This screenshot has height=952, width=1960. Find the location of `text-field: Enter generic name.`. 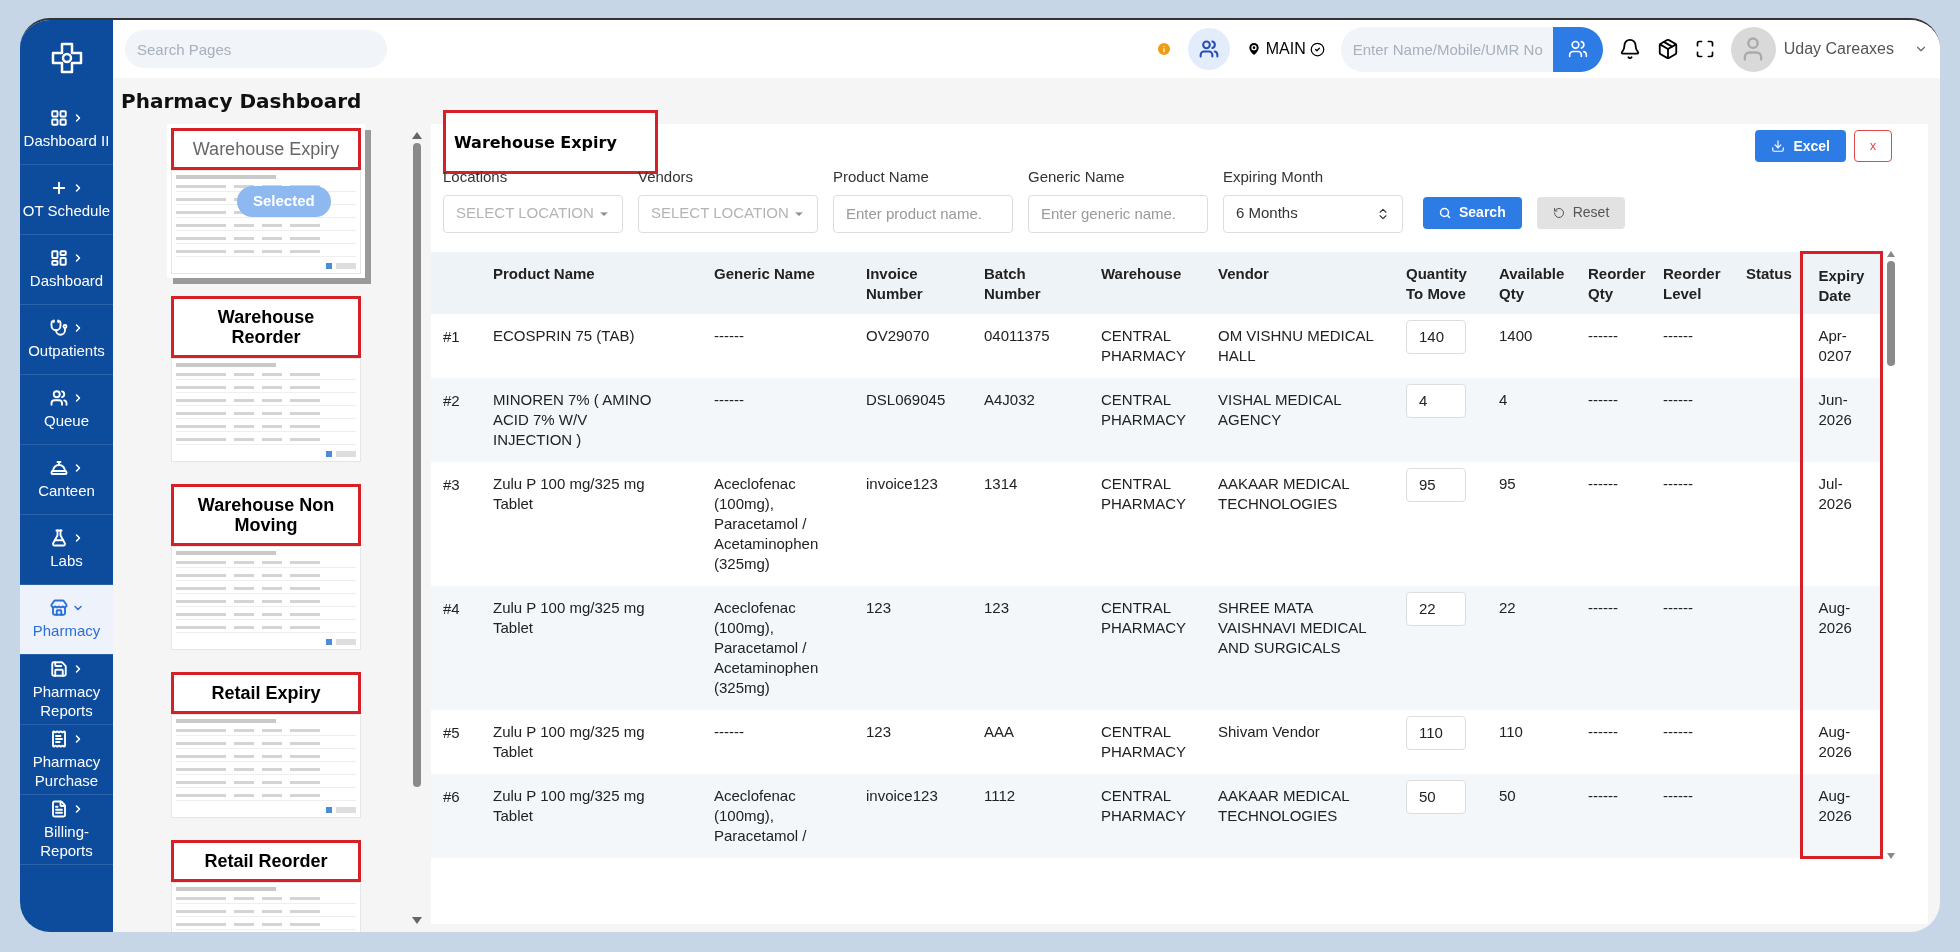

text-field: Enter generic name. is located at coordinates (1118, 213).